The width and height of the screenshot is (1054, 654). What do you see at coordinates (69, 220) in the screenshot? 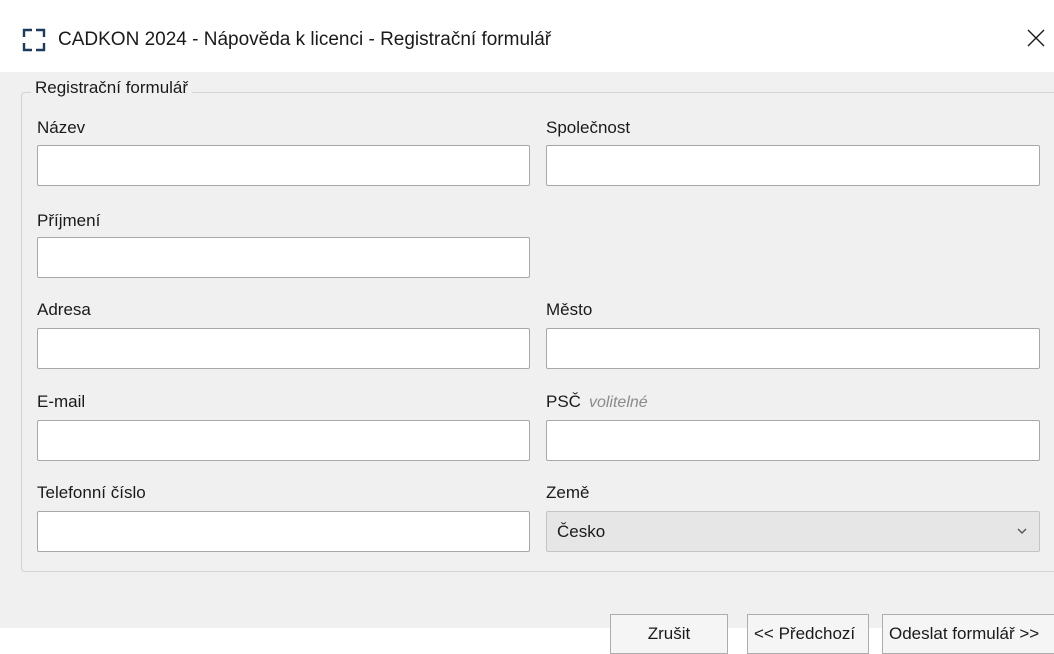
I see `prijmeni-label: Příjmení` at bounding box center [69, 220].